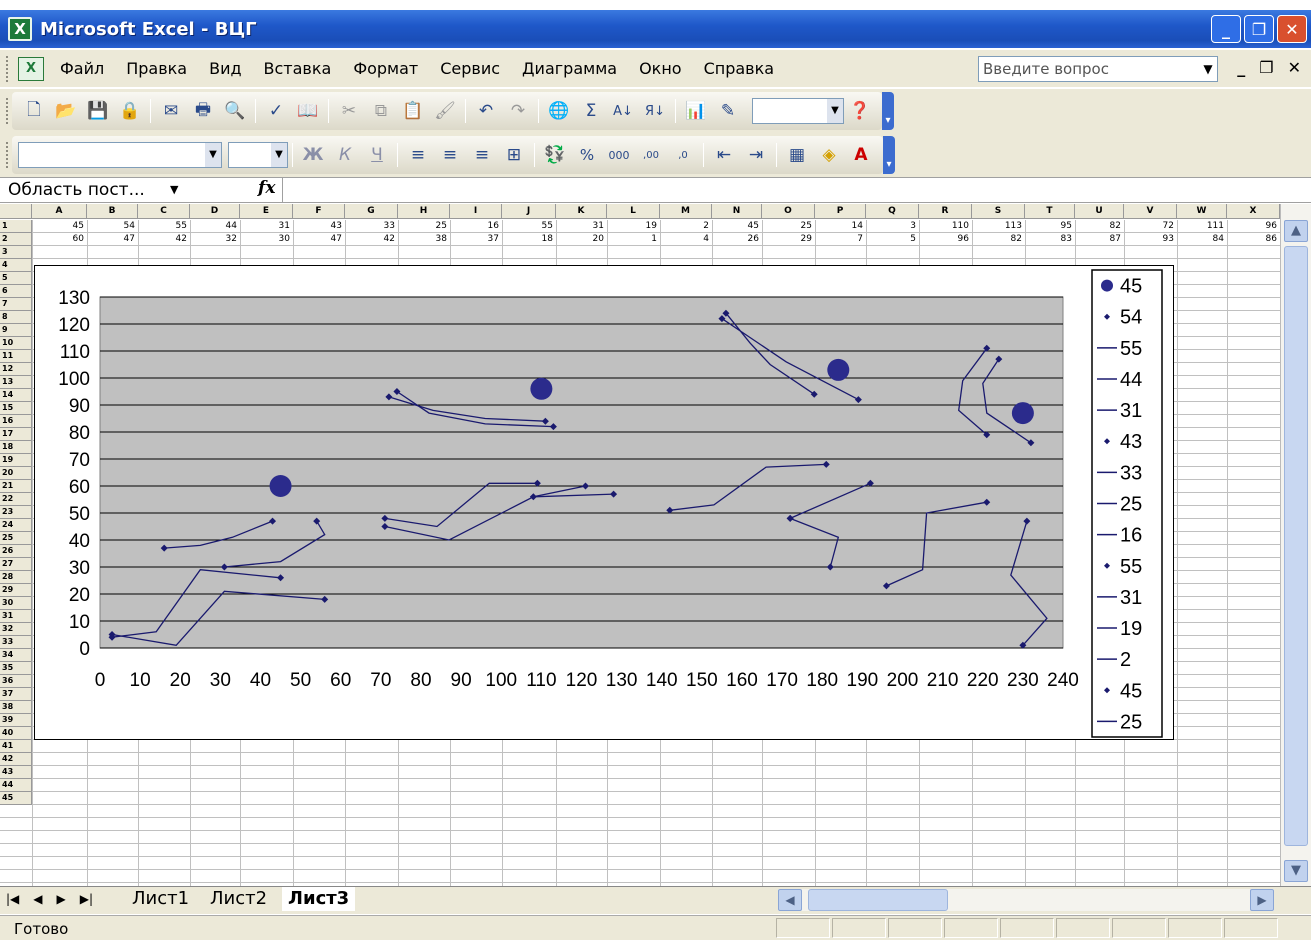 The image size is (1311, 940). Describe the element at coordinates (1202, 211) in the screenshot. I see `column-header: W` at that location.